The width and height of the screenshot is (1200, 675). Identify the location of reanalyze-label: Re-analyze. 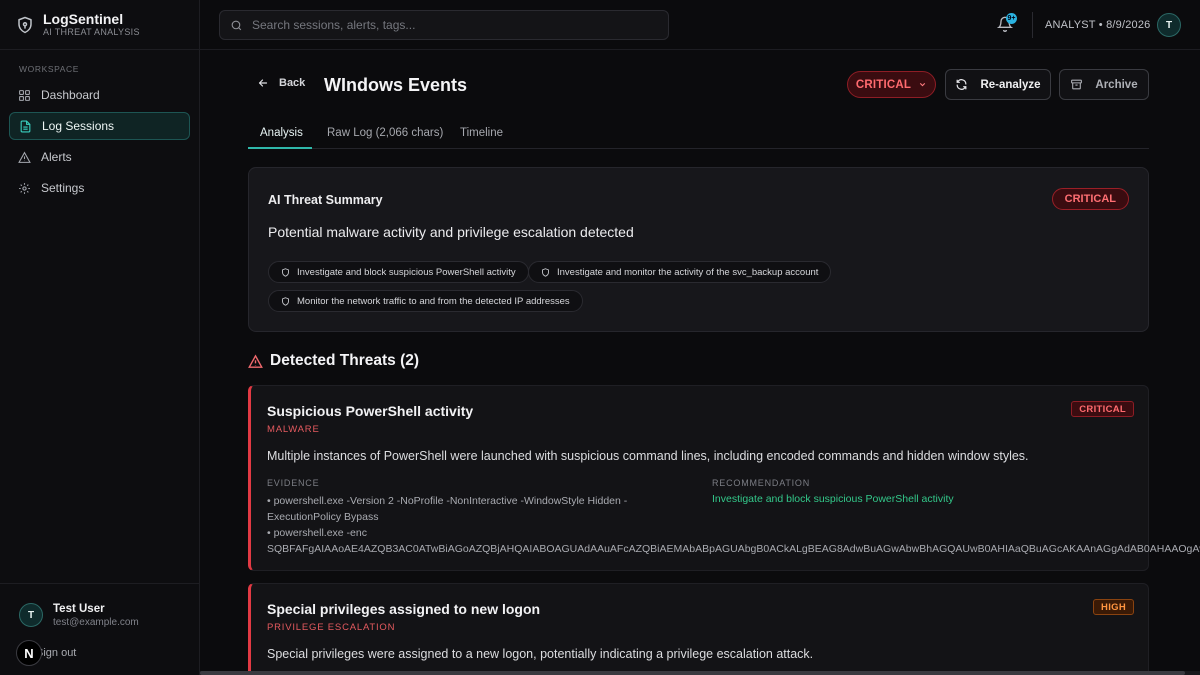
(1010, 84).